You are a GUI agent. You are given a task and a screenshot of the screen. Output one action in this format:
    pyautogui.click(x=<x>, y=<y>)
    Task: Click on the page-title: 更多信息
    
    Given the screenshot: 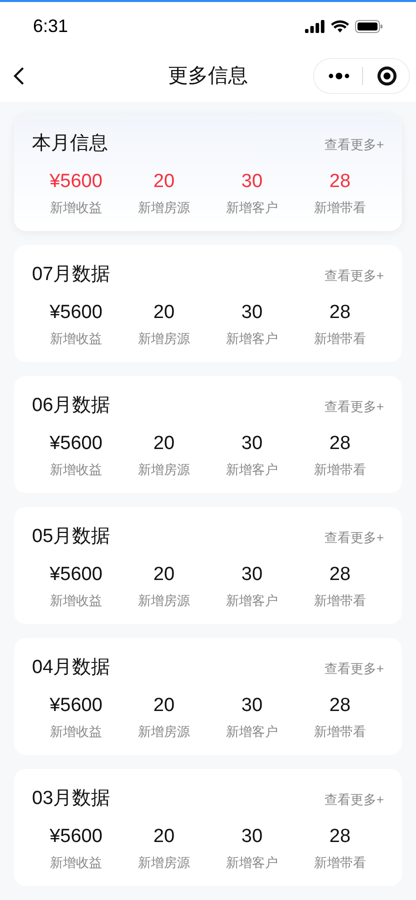 What is the action you would take?
    pyautogui.click(x=208, y=76)
    